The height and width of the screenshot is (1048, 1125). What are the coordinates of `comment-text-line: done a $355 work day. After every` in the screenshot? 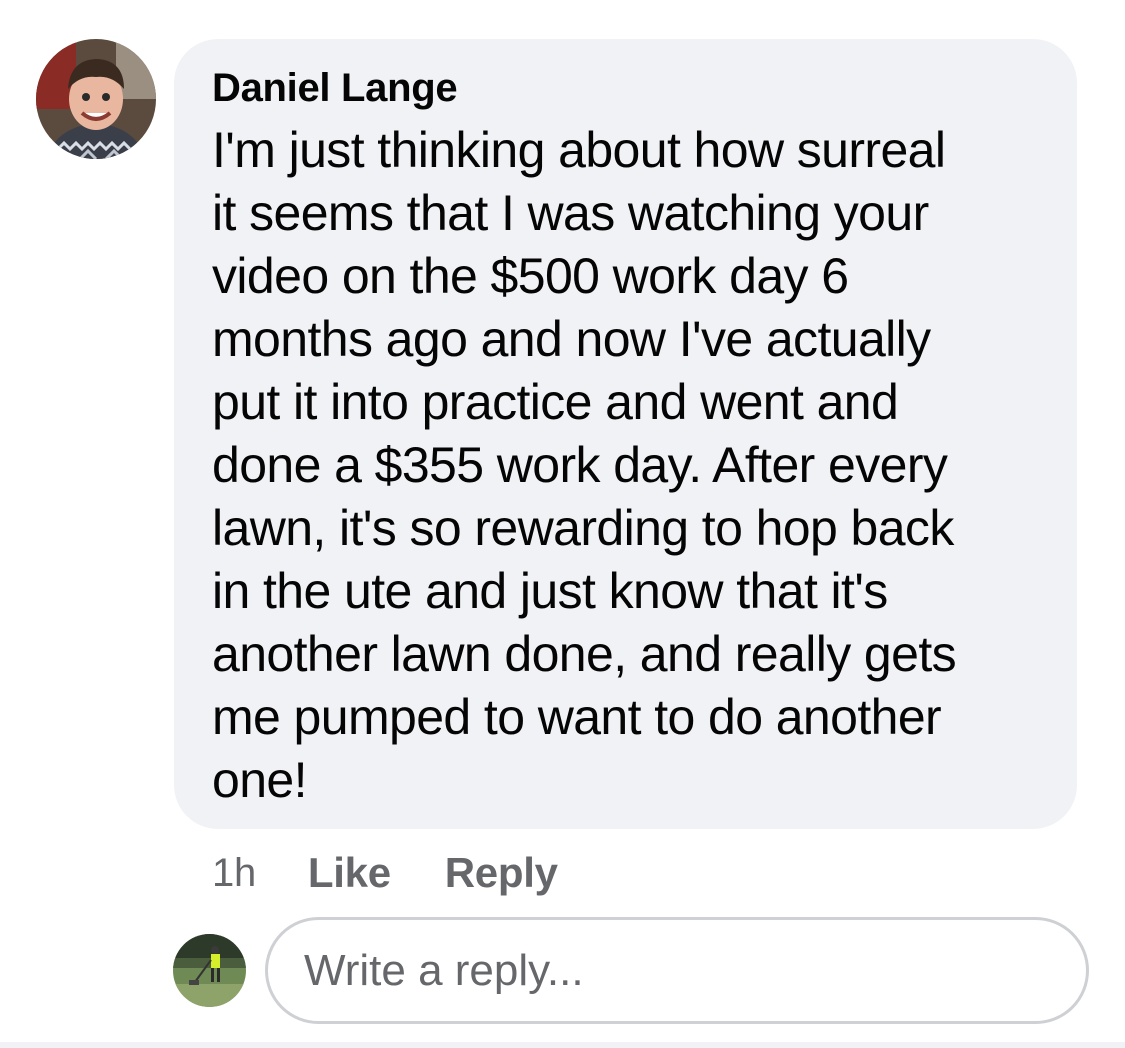 It's located at (580, 465).